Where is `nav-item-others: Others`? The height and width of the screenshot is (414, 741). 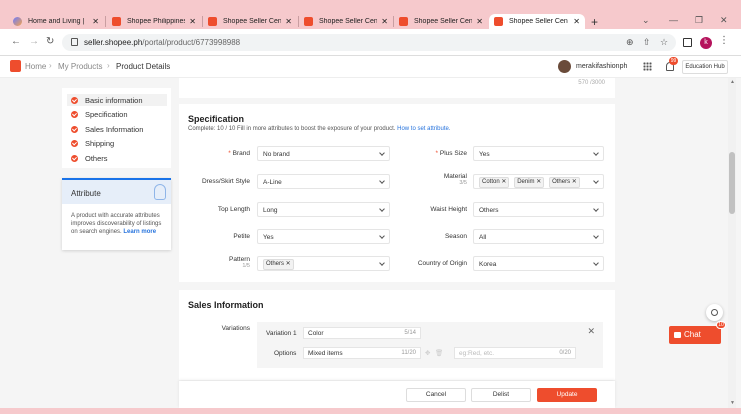
nav-item-others: Others is located at coordinates (89, 158).